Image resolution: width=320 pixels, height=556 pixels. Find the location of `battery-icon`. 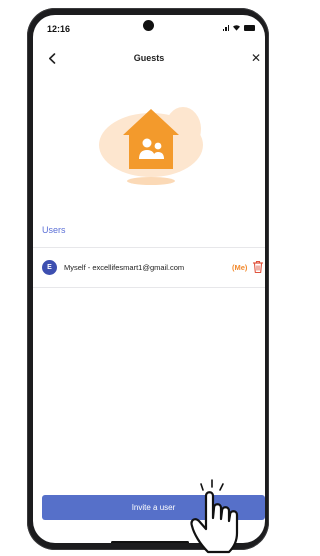

battery-icon is located at coordinates (249, 27).